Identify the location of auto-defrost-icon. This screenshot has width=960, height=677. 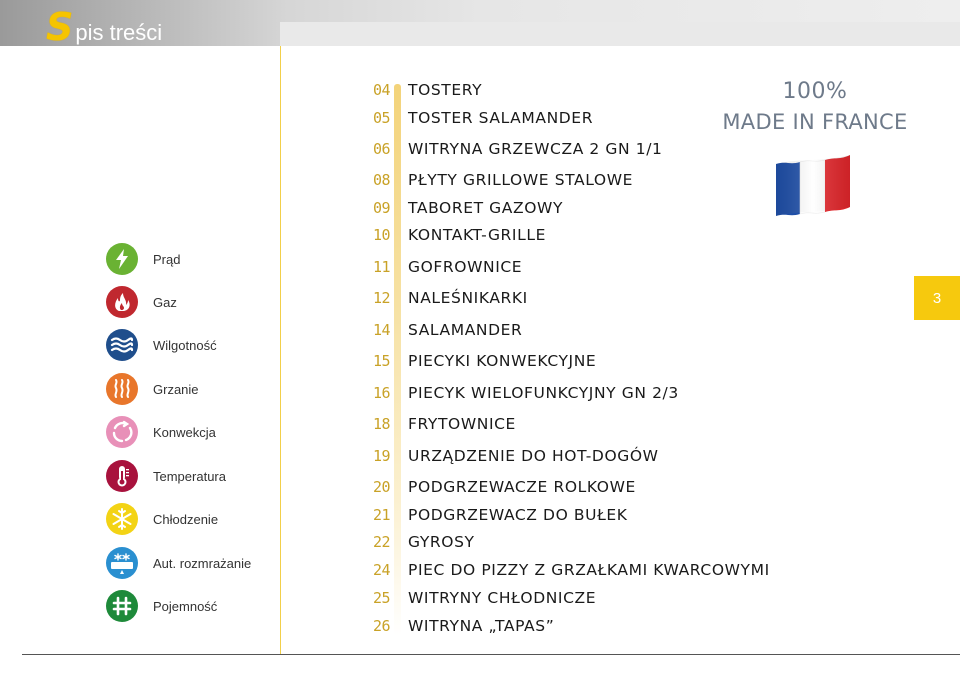
(122, 563).